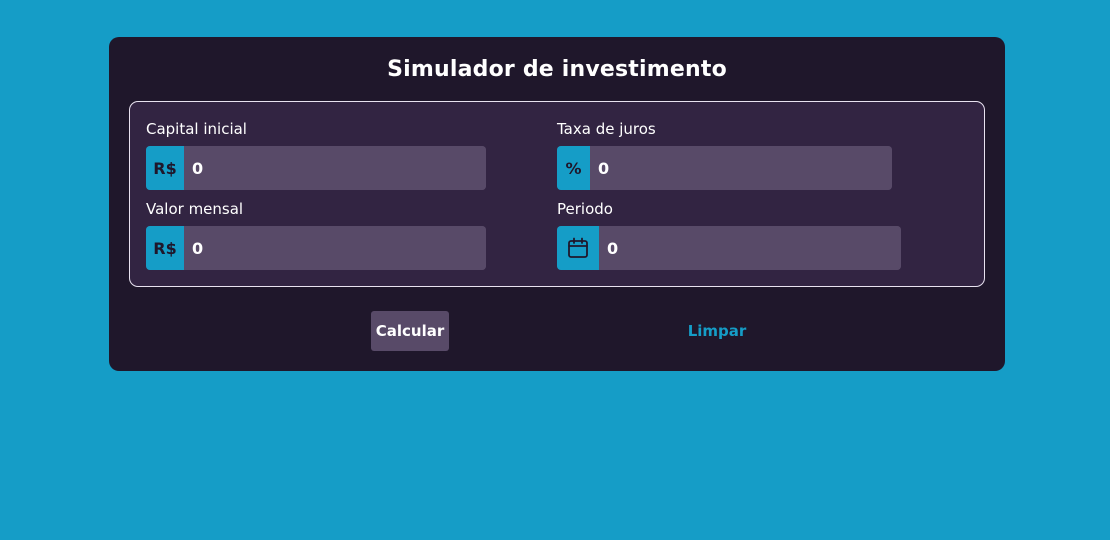 The width and height of the screenshot is (1110, 540). I want to click on capital-inicial-input, so click(335, 168).